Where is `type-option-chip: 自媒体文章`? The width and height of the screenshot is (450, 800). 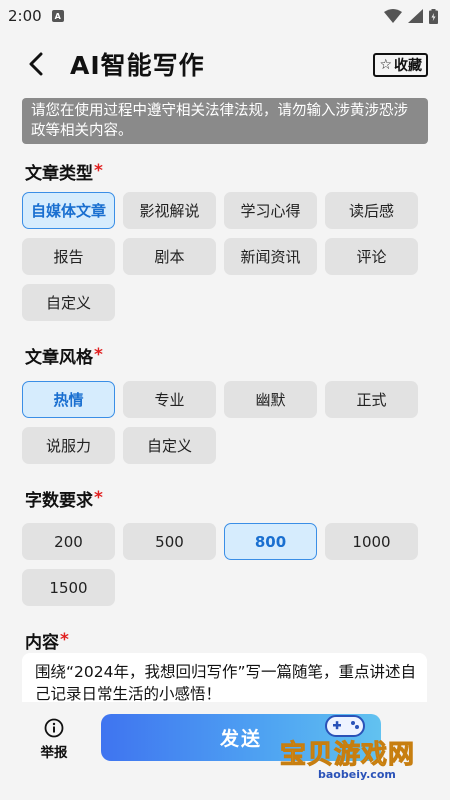
type-option-chip: 自媒体文章 is located at coordinates (68, 210).